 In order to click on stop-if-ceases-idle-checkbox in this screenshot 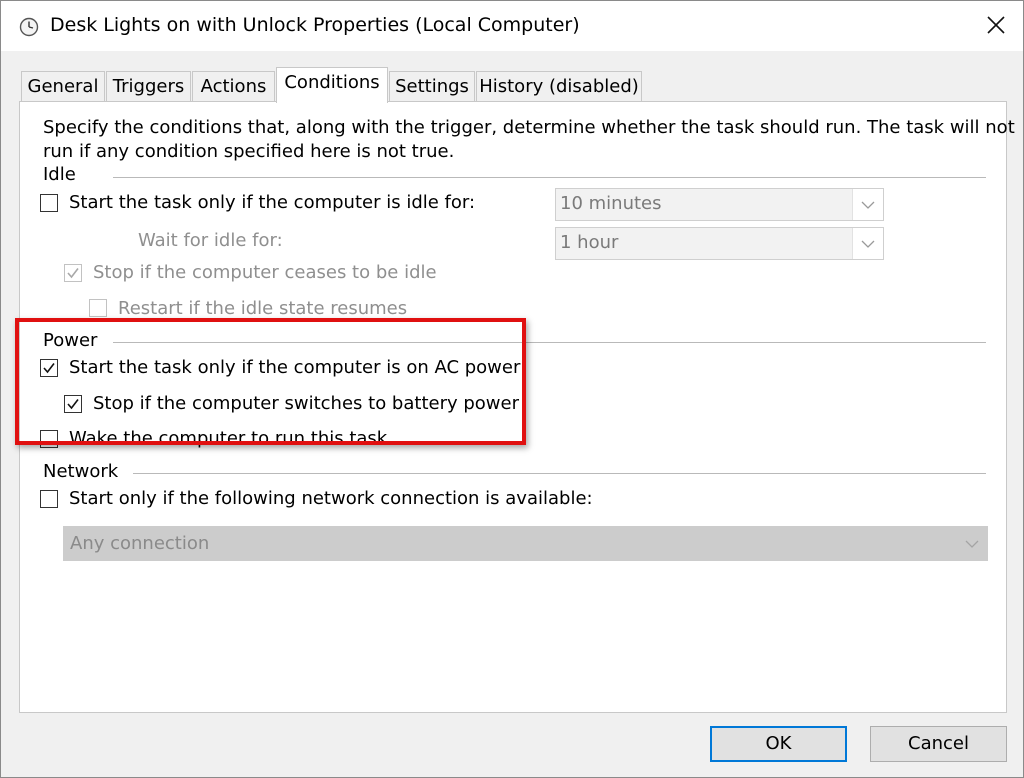, I will do `click(73, 273)`.